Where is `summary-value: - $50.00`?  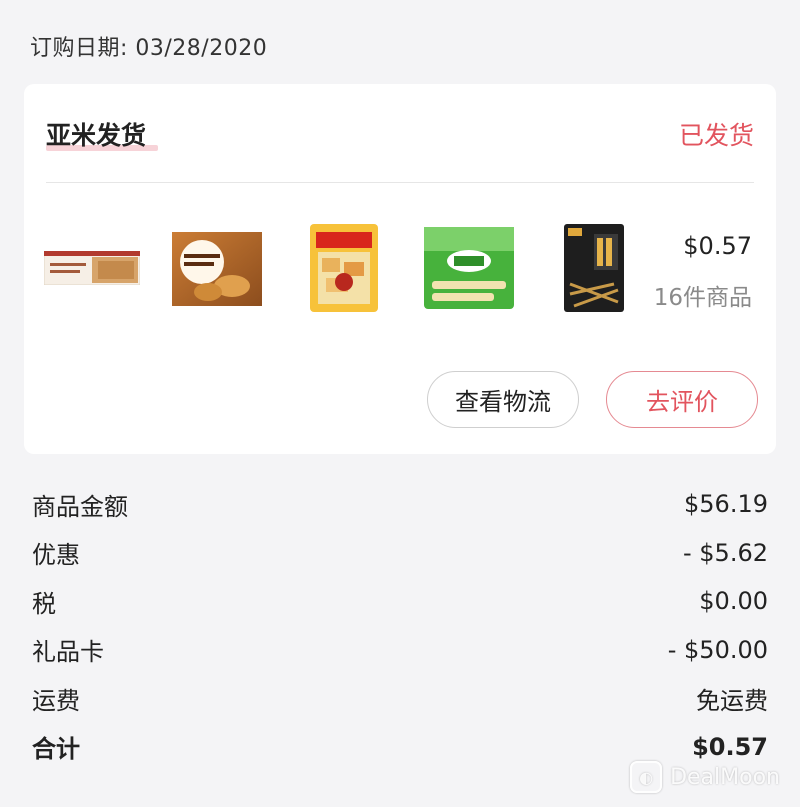
summary-value: - $50.00 is located at coordinates (717, 649).